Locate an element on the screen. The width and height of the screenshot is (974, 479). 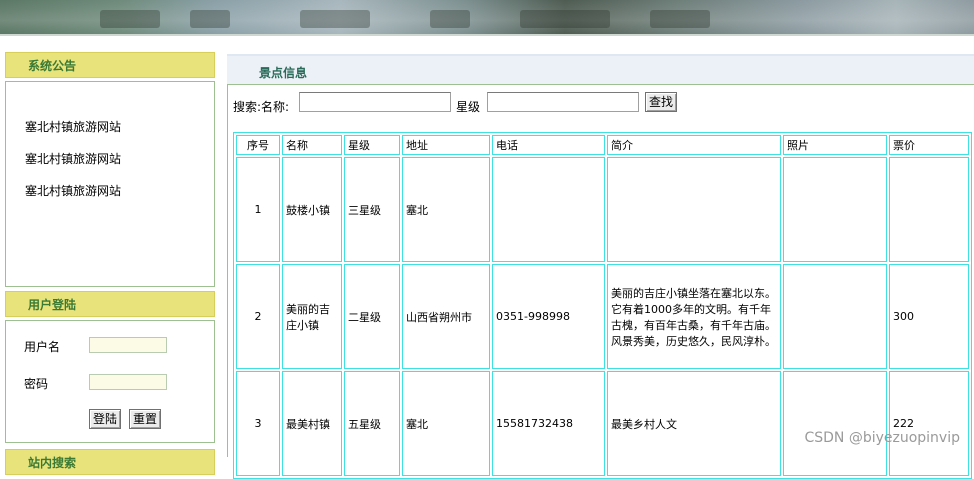
notice-panel-title: 系统公告 is located at coordinates (52, 66).